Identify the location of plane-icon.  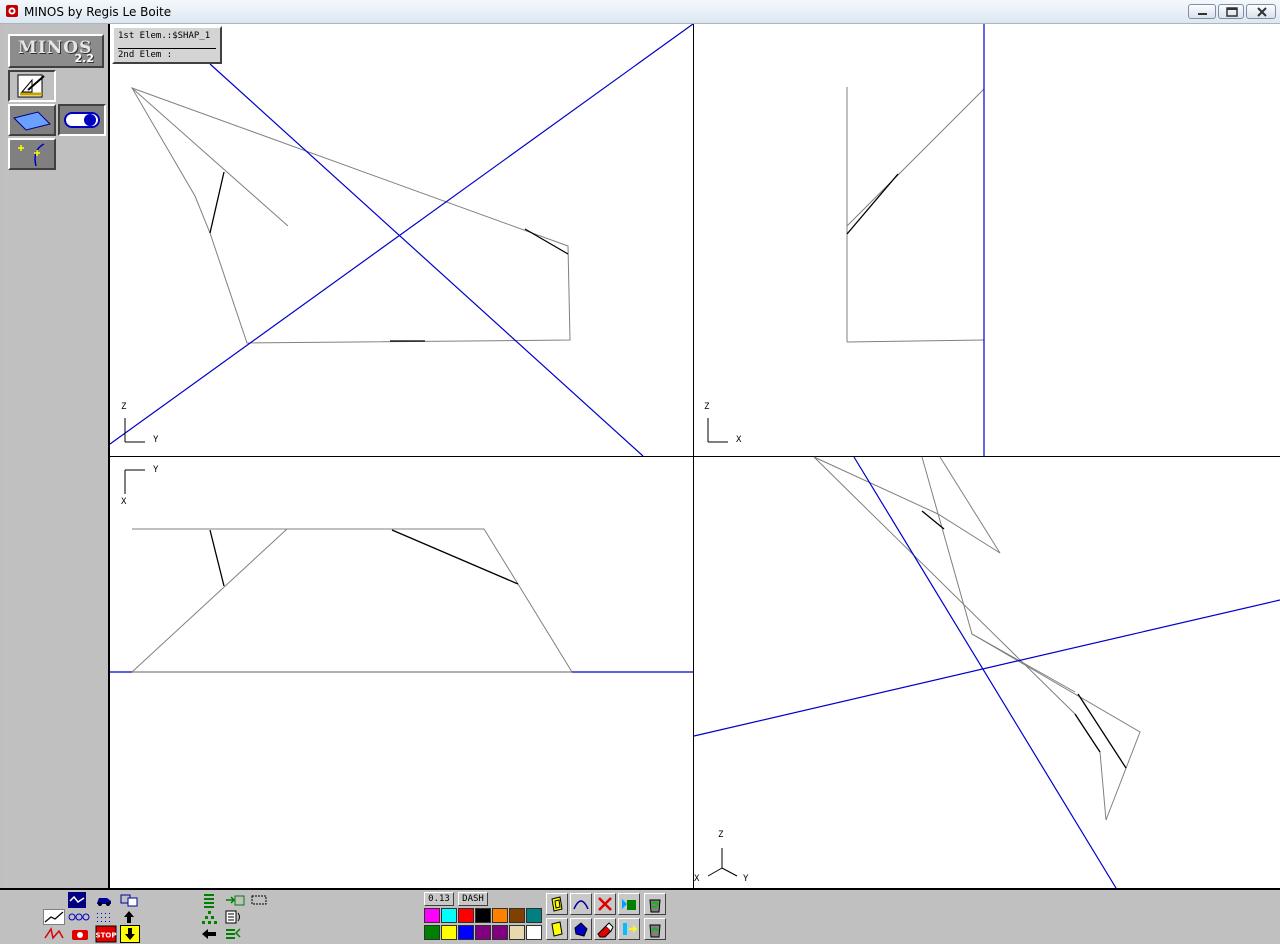
(32, 121).